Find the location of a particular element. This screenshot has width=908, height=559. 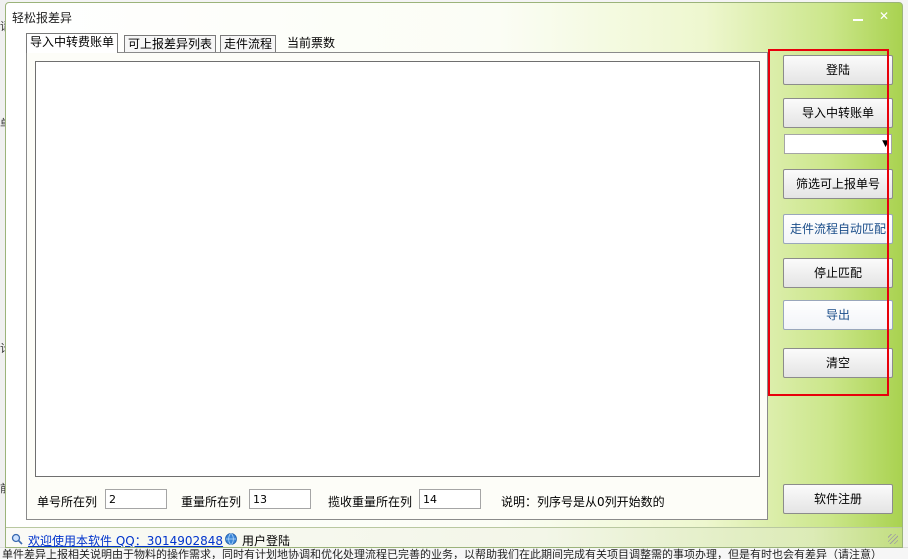

close-icon: ✕ is located at coordinates (884, 16).